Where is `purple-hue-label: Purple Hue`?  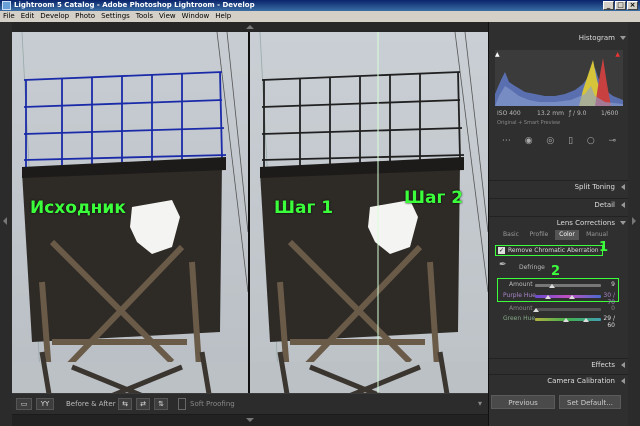
purple-hue-label: Purple Hue is located at coordinates (519, 295).